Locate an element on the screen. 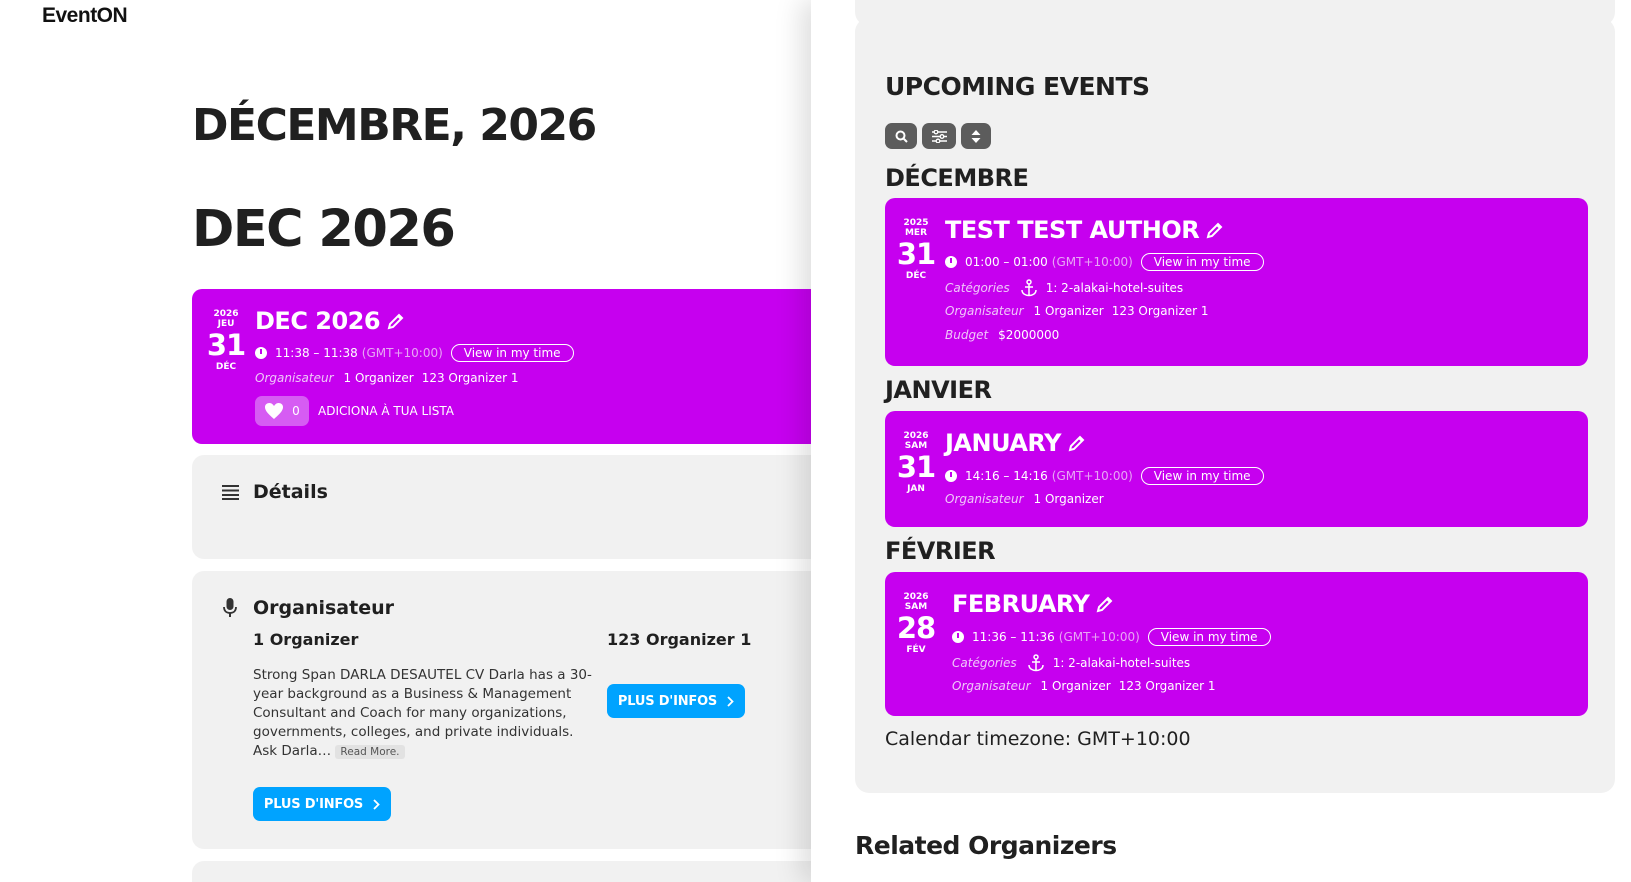  event-date: 2026 SAM 28 FÉV is located at coordinates (916, 624).